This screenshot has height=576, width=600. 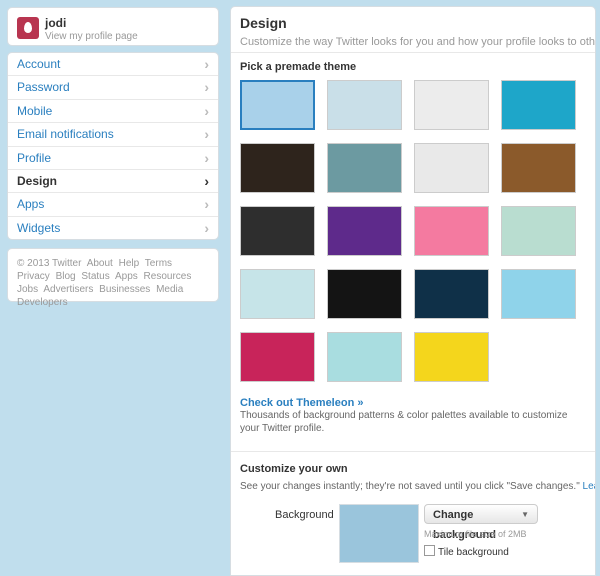 What do you see at coordinates (301, 403) in the screenshot?
I see `themeleon-link: Check out Themeleon »` at bounding box center [301, 403].